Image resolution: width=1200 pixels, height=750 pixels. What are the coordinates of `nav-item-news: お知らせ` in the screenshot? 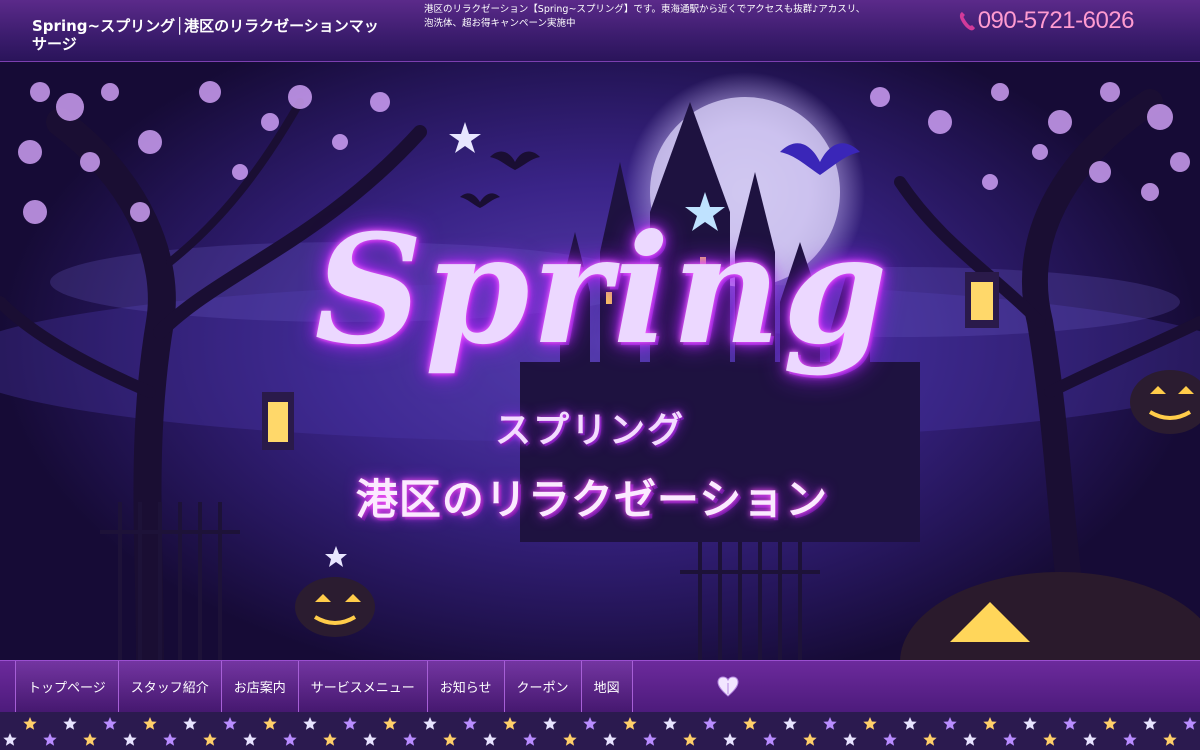 It's located at (465, 686).